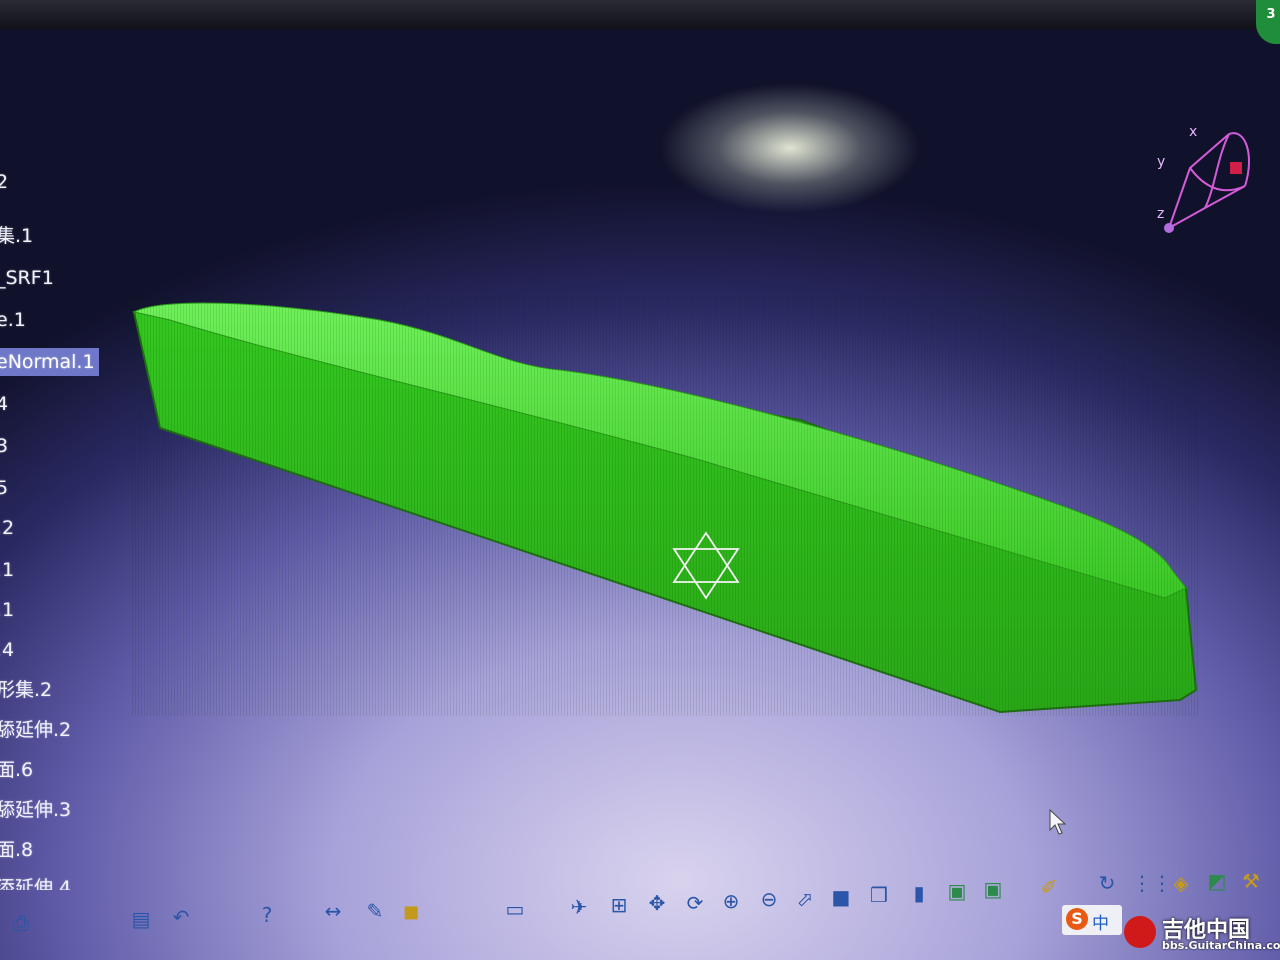  Describe the element at coordinates (21, 923) in the screenshot. I see `print-icon: ⎙` at that location.